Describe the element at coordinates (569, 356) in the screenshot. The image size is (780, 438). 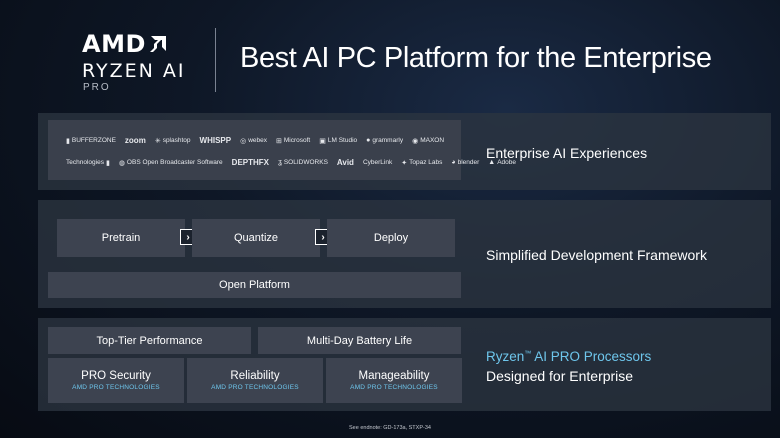
I see `processors-label: Ryzen™ AI PRO Processors` at that location.